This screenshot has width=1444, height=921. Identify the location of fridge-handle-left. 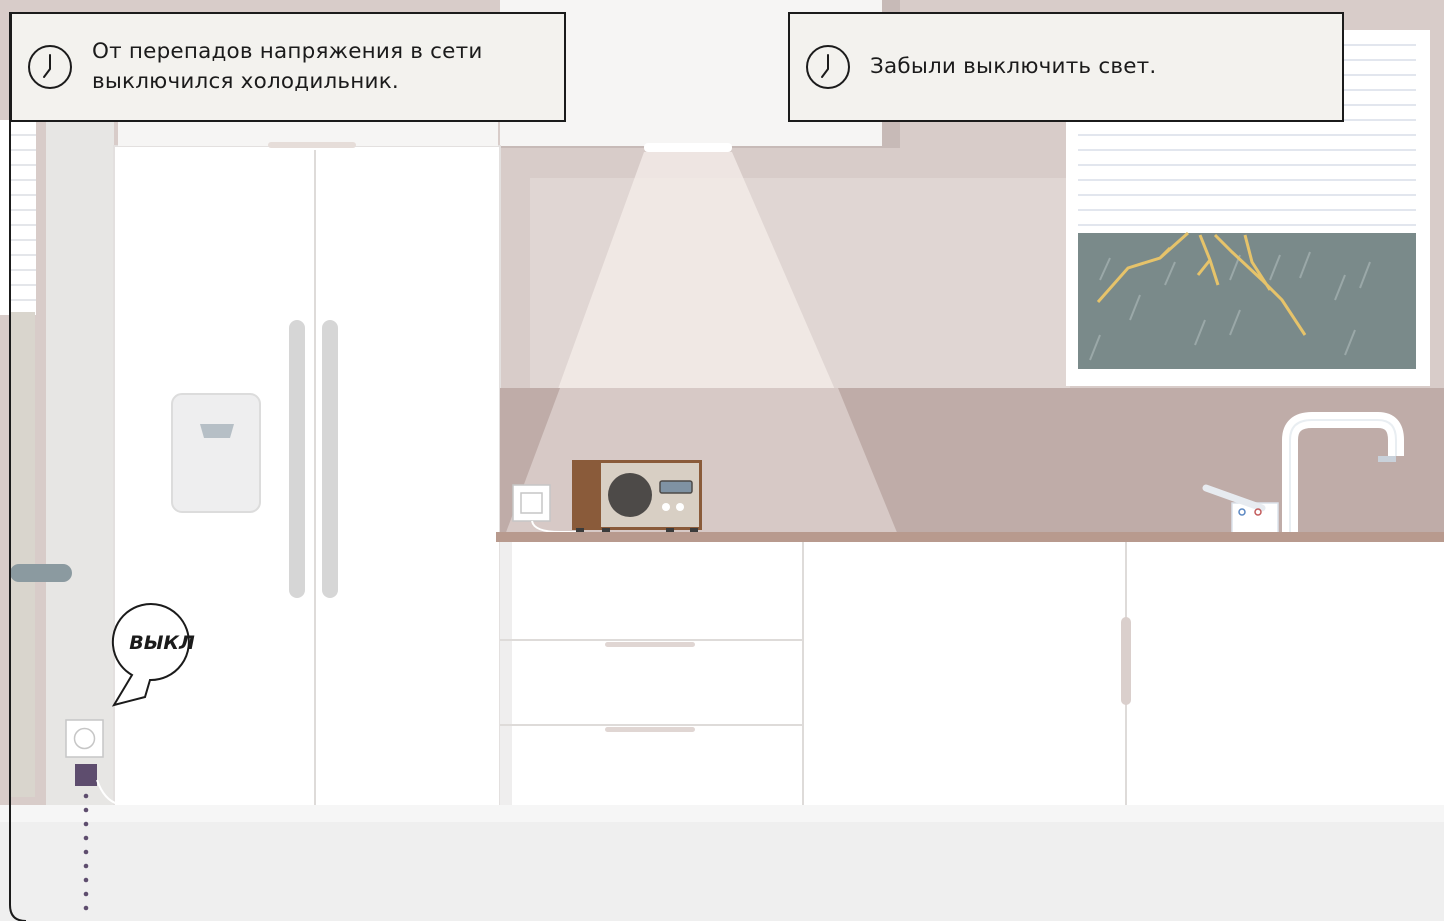
(297, 459).